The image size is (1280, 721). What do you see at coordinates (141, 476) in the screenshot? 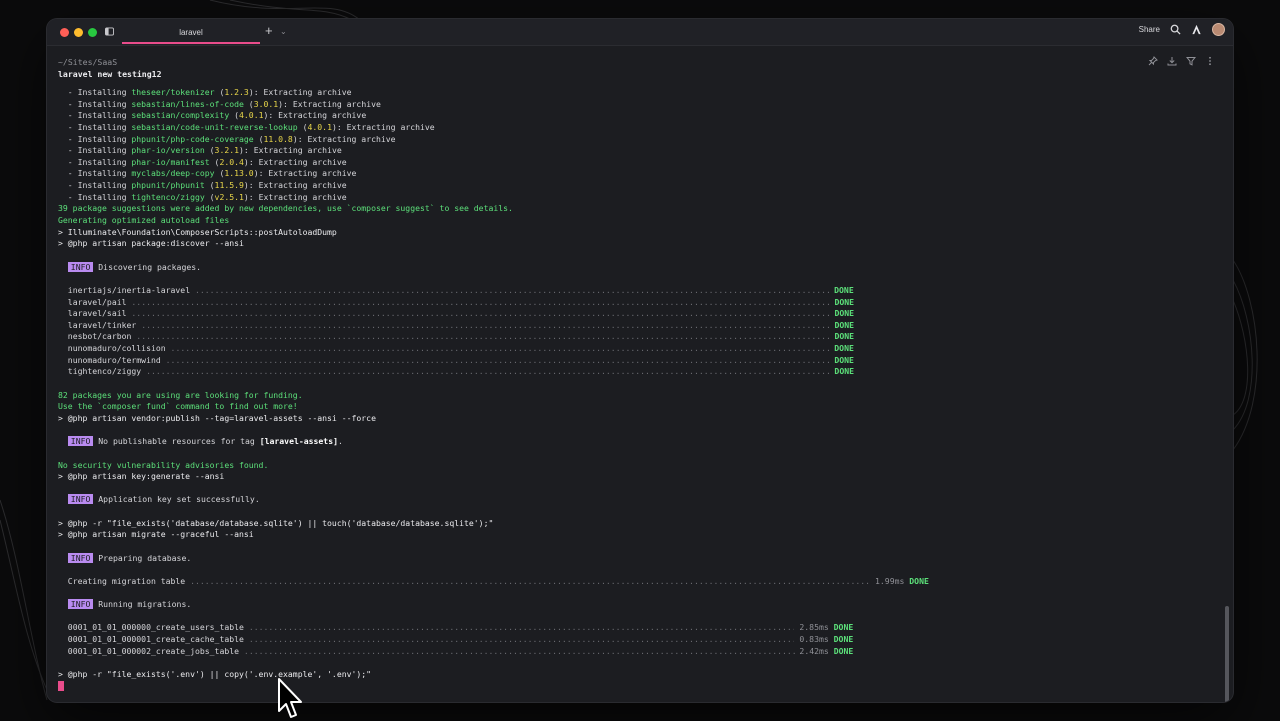
I see `keygen-command: > @php artisan key:generate --ansi` at bounding box center [141, 476].